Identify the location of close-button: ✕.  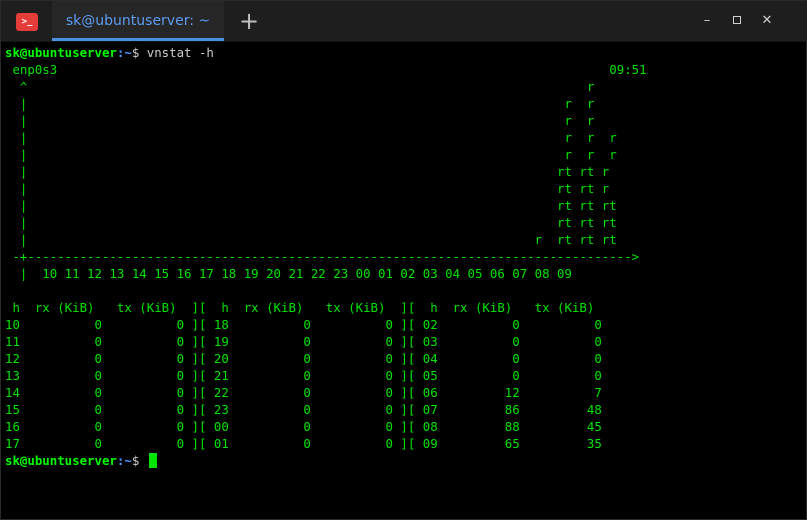
(767, 21).